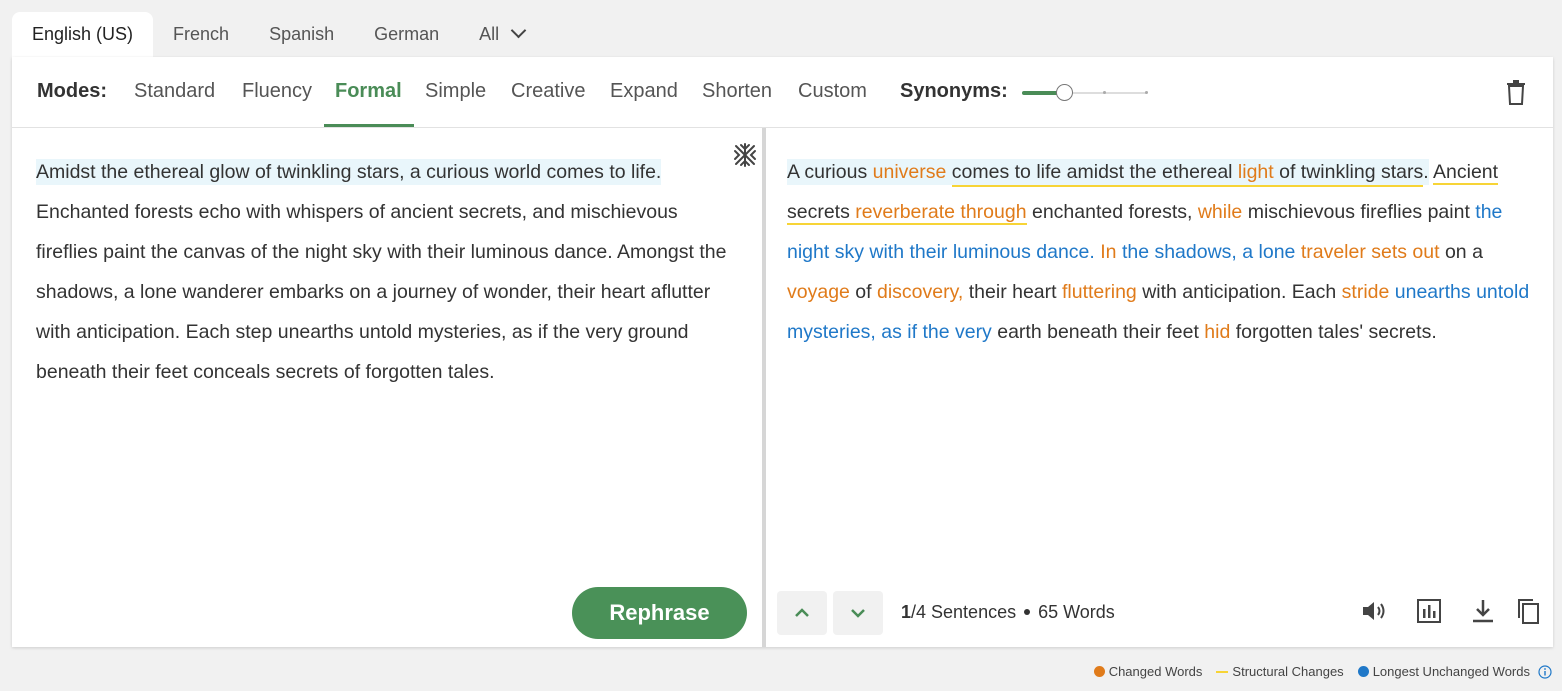 The width and height of the screenshot is (1562, 691). I want to click on tab-german: German, so click(406, 34).